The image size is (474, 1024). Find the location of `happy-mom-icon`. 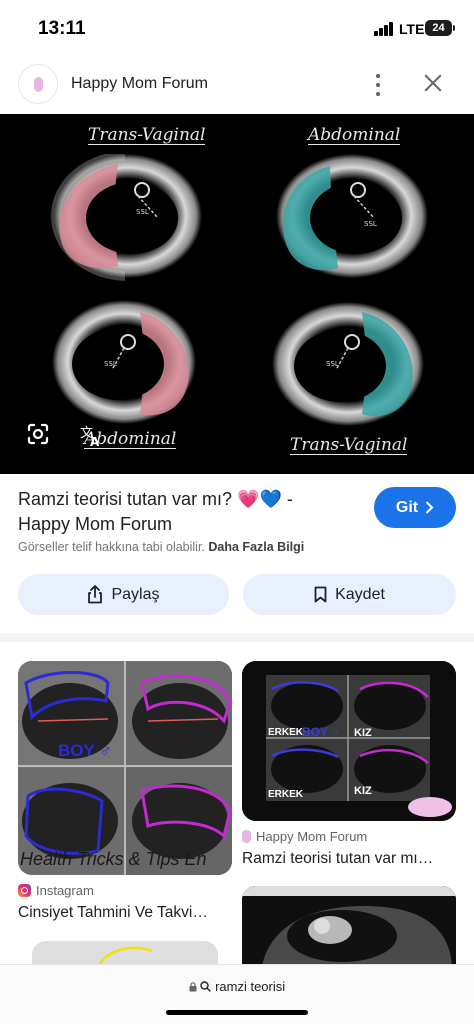

happy-mom-icon is located at coordinates (246, 836).